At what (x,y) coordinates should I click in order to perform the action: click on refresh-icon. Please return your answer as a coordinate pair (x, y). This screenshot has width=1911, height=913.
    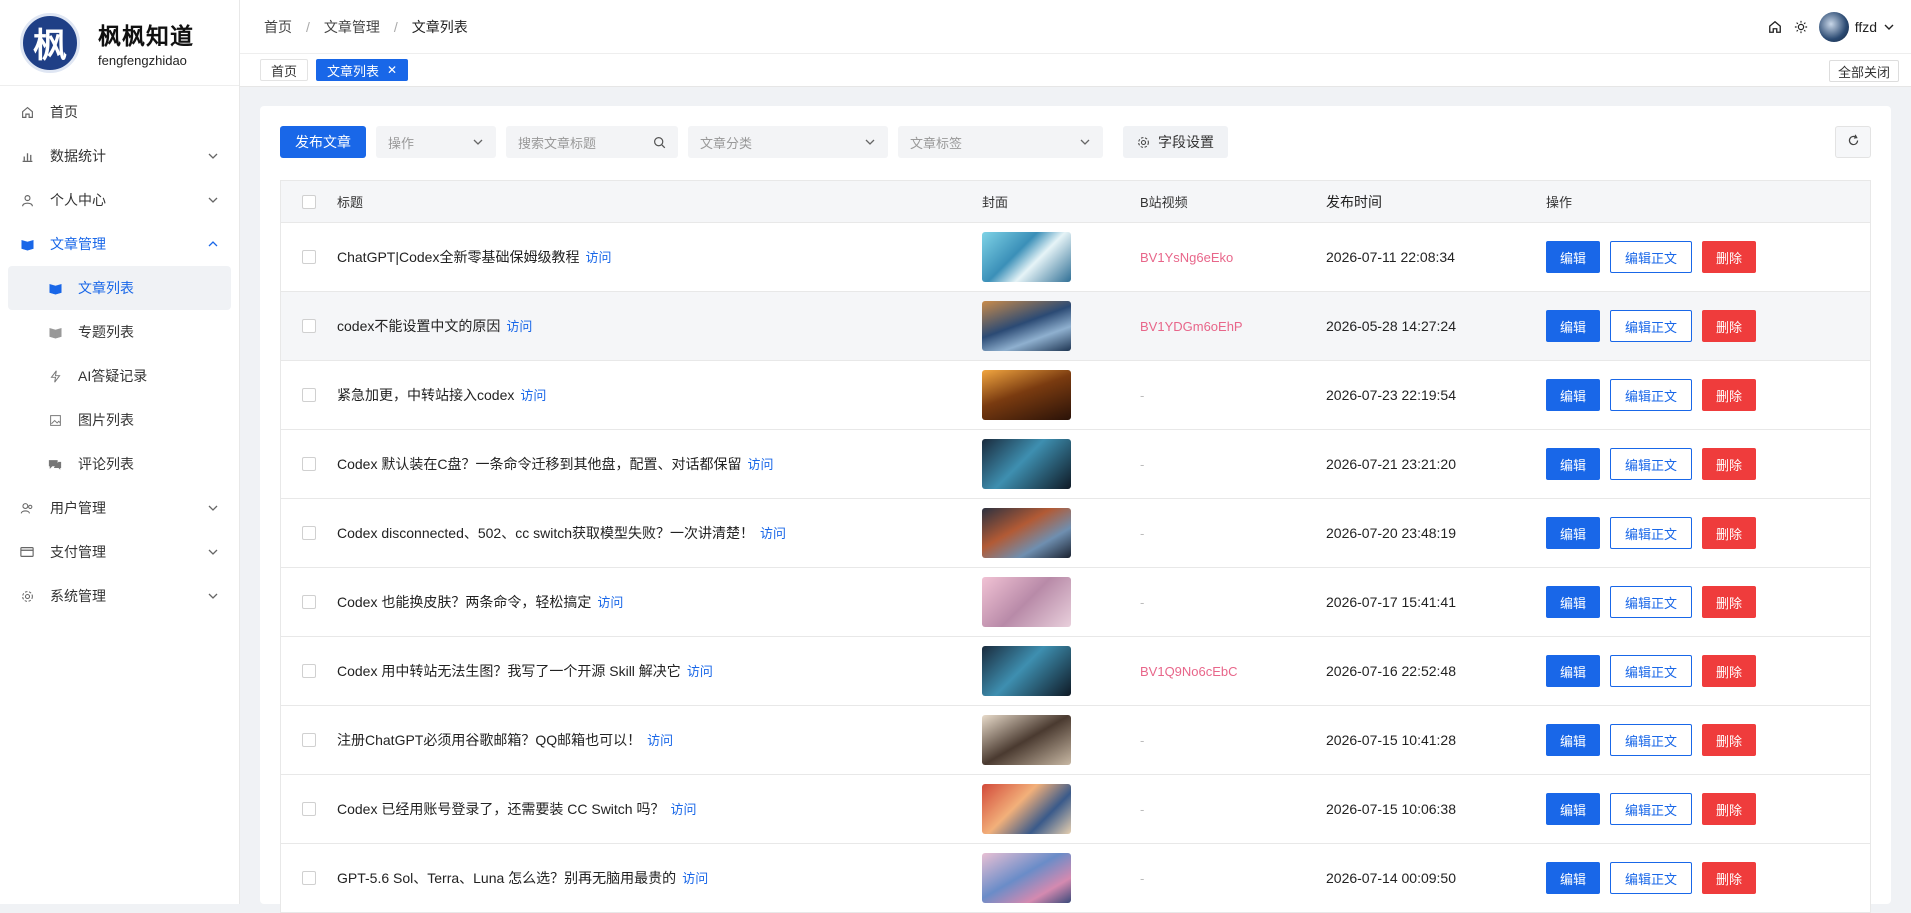
    Looking at the image, I should click on (1853, 142).